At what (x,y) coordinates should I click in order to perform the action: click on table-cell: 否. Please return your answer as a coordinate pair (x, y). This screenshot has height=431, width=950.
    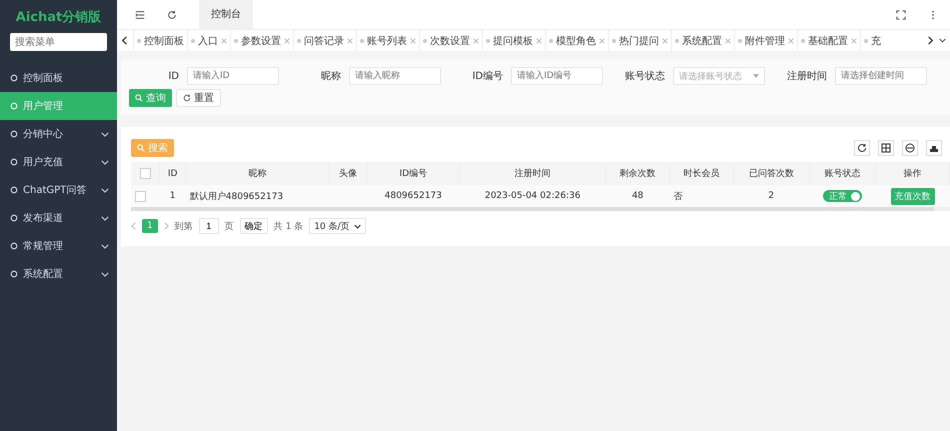
    Looking at the image, I should click on (702, 196).